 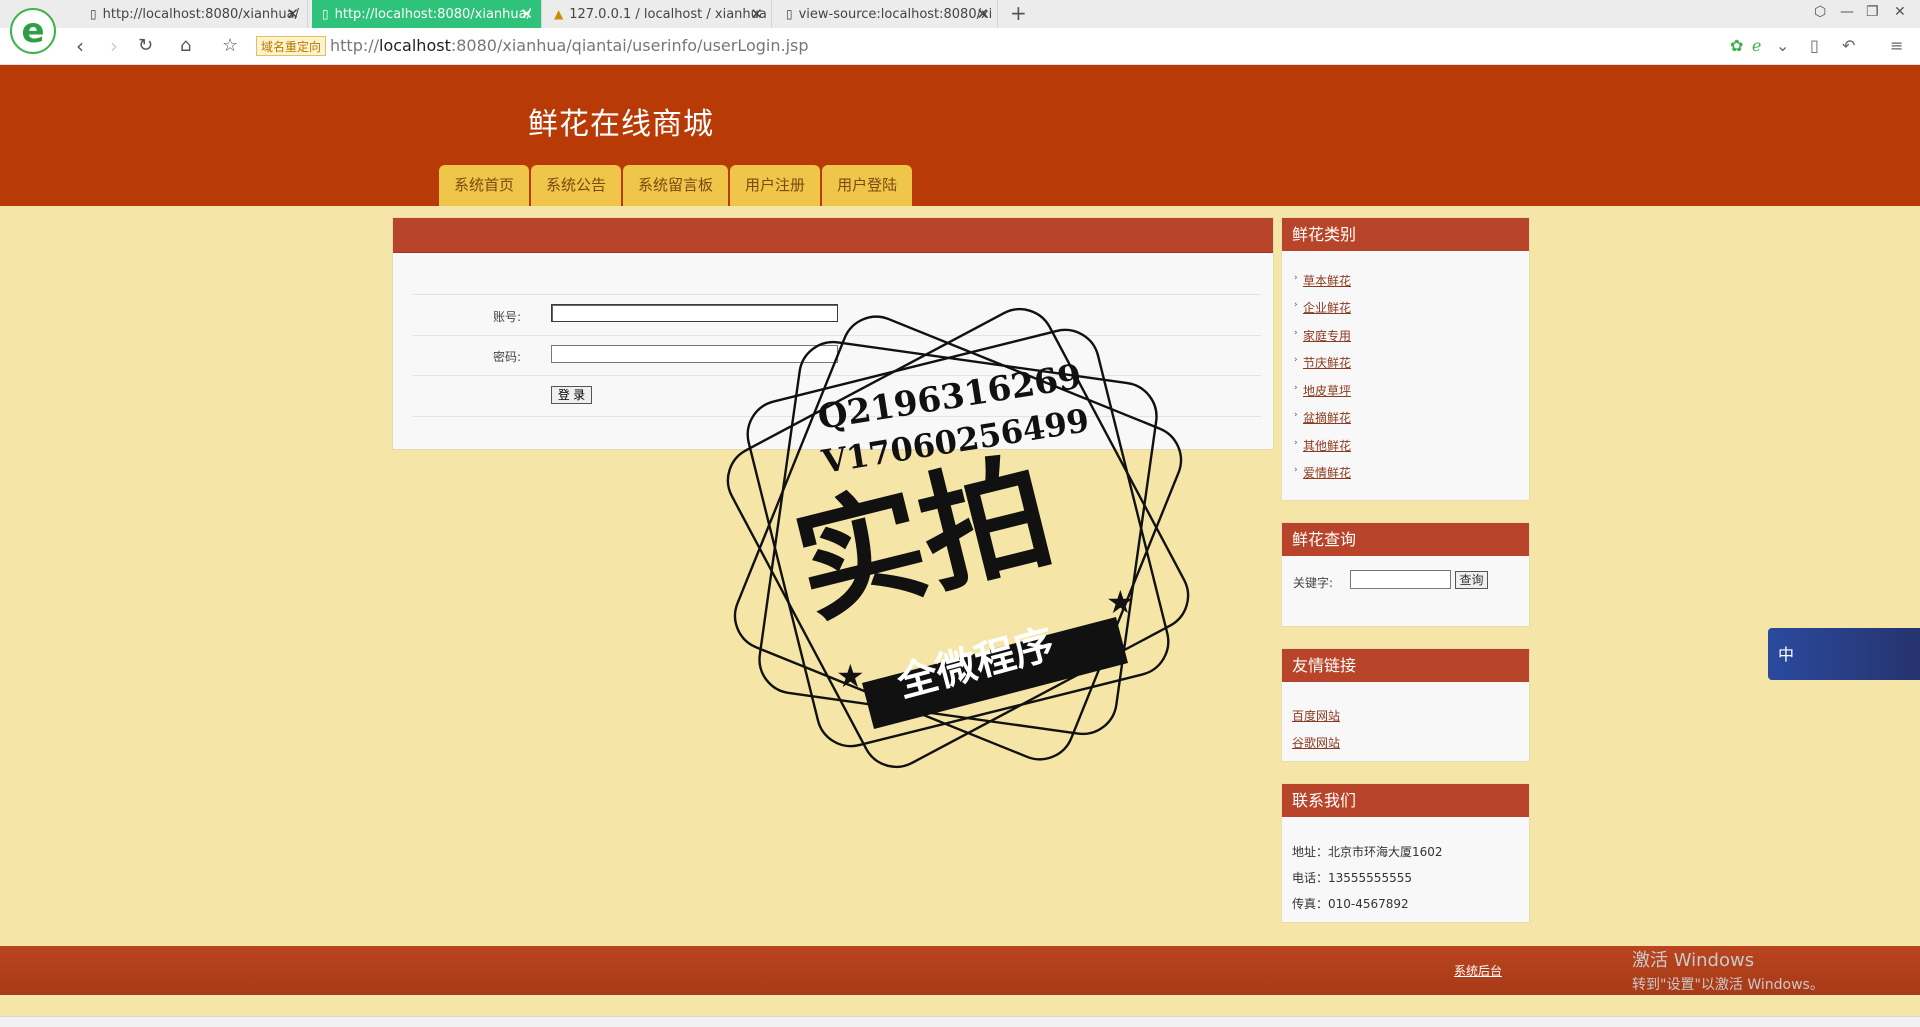 What do you see at coordinates (1405, 705) in the screenshot?
I see `links-box: 友情链接 百度网站 谷歌网站` at bounding box center [1405, 705].